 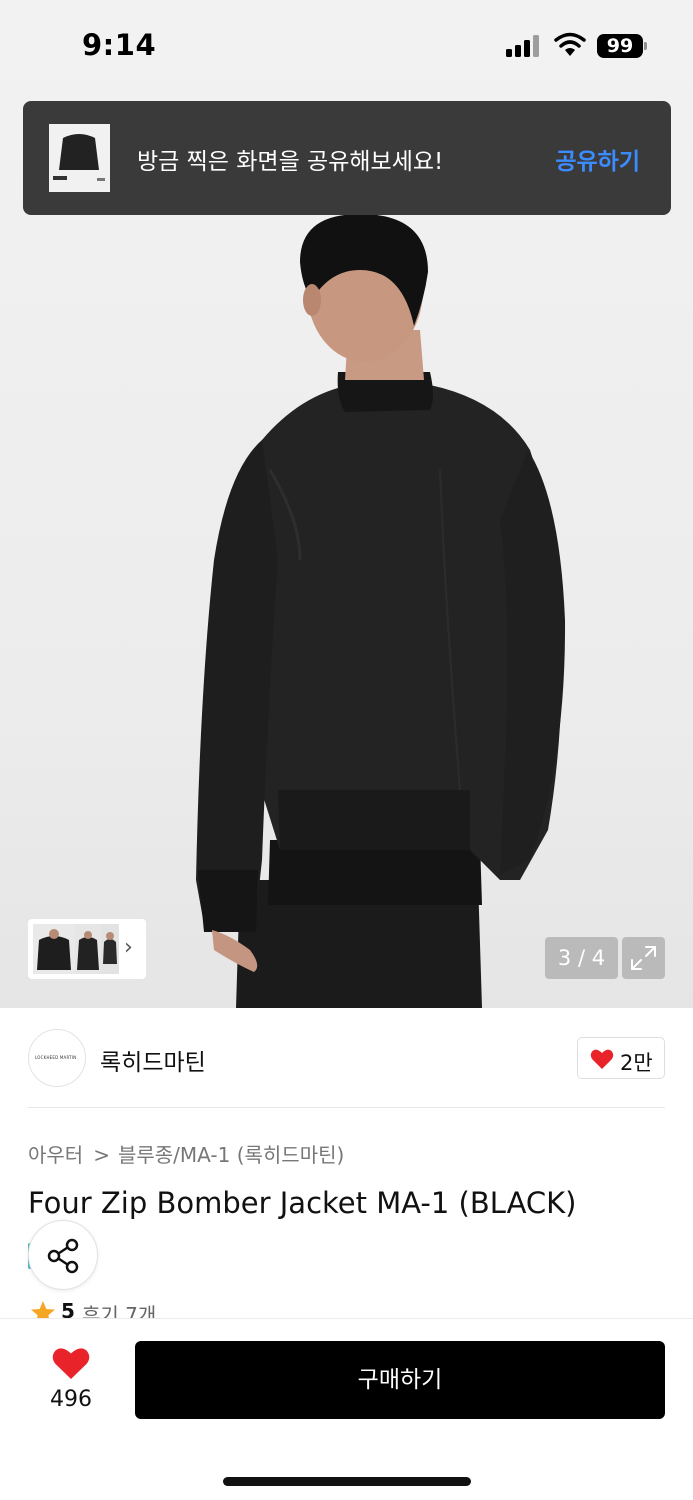 What do you see at coordinates (400, 1380) in the screenshot?
I see `buy-button: 구매하기` at bounding box center [400, 1380].